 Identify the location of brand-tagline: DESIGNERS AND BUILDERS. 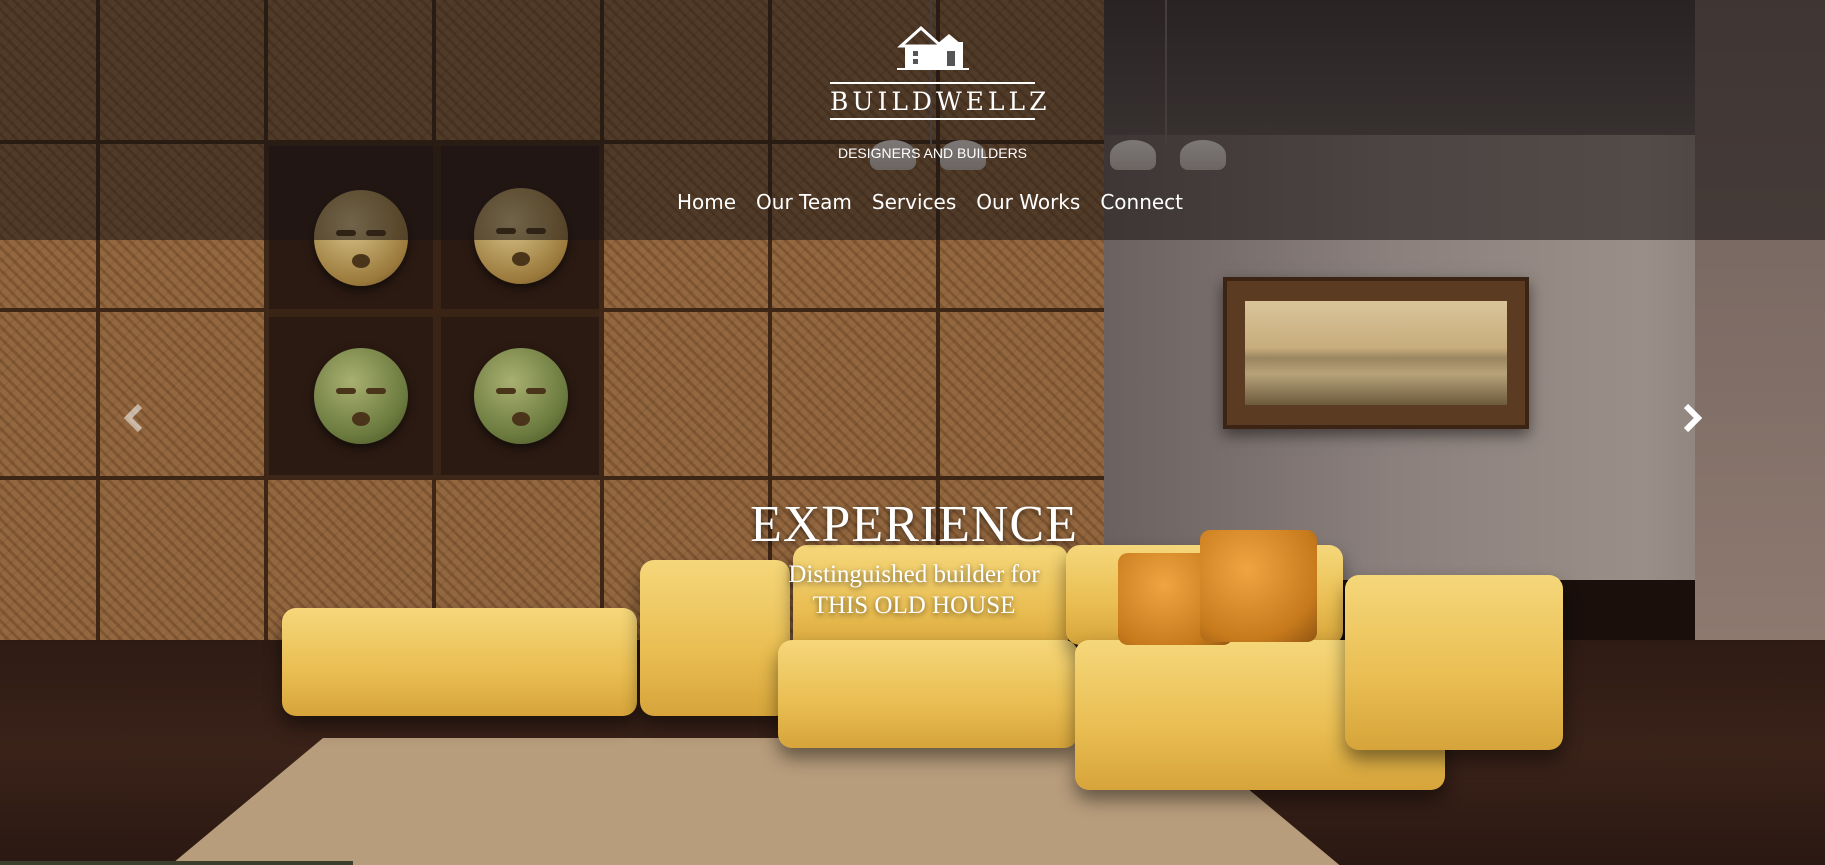
(932, 153).